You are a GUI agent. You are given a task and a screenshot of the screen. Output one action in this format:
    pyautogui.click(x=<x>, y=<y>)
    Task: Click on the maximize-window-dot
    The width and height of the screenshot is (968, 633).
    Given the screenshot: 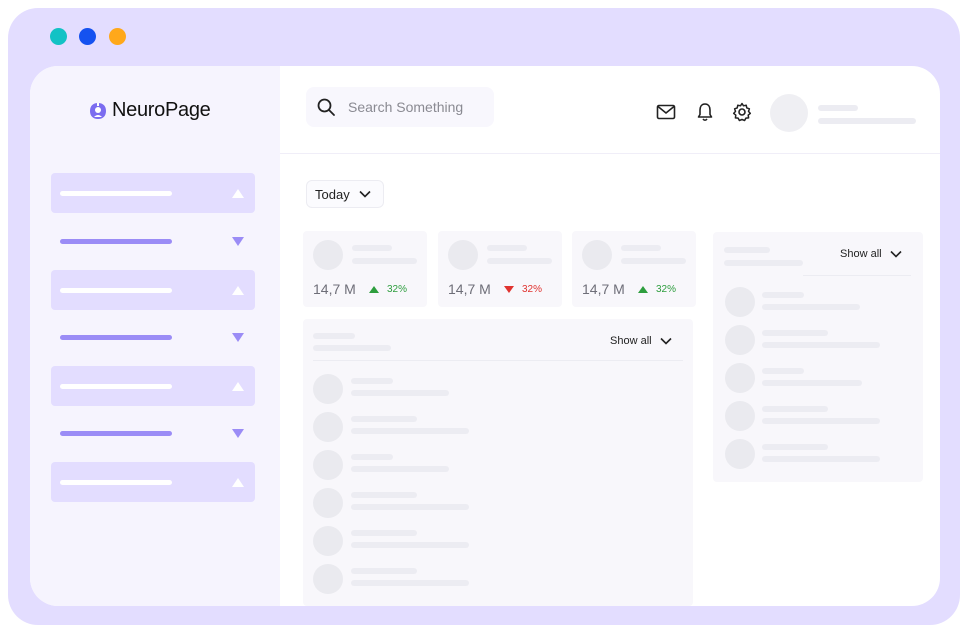 What is the action you would take?
    pyautogui.click(x=117, y=36)
    